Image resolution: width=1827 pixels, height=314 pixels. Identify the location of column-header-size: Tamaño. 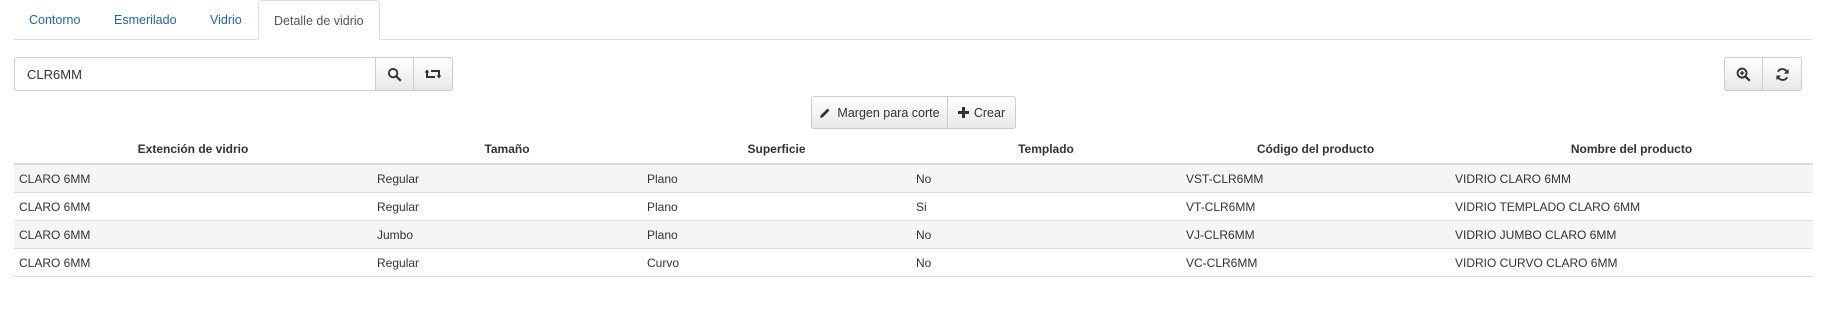
(507, 150).